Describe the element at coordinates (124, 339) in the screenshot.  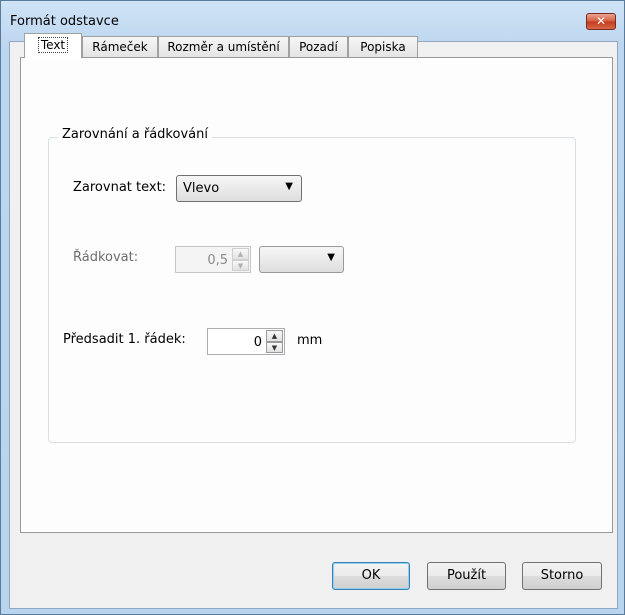
I see `indent-label: Předsadit 1. řádek:` at that location.